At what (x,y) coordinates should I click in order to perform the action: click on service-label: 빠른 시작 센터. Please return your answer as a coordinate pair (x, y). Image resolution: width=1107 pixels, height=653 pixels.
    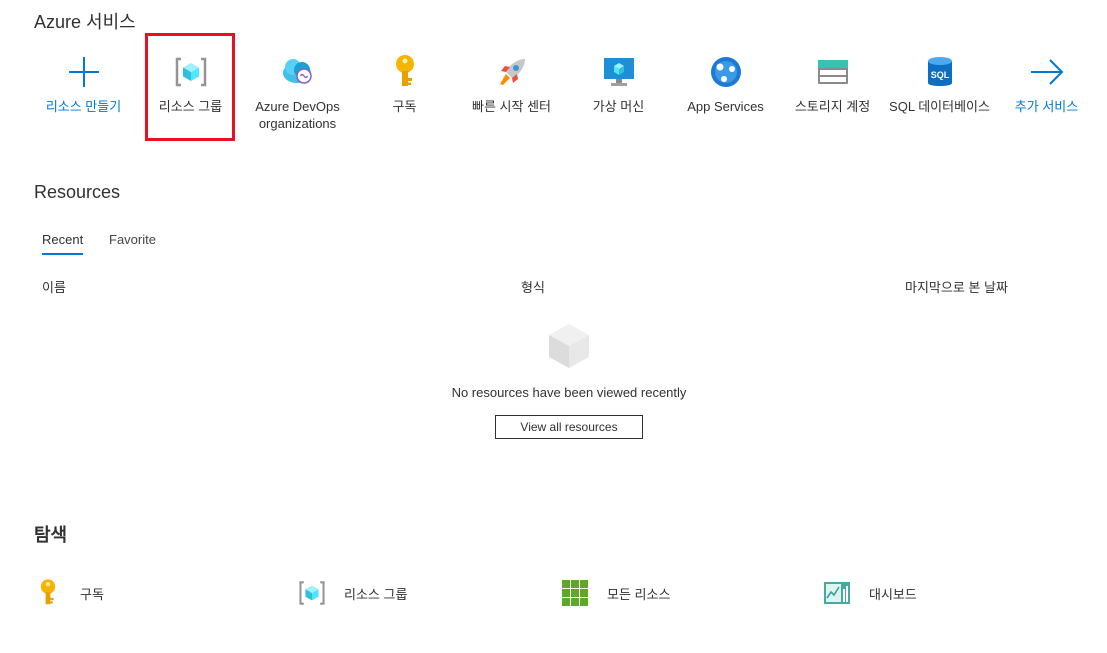
    Looking at the image, I should click on (511, 106).